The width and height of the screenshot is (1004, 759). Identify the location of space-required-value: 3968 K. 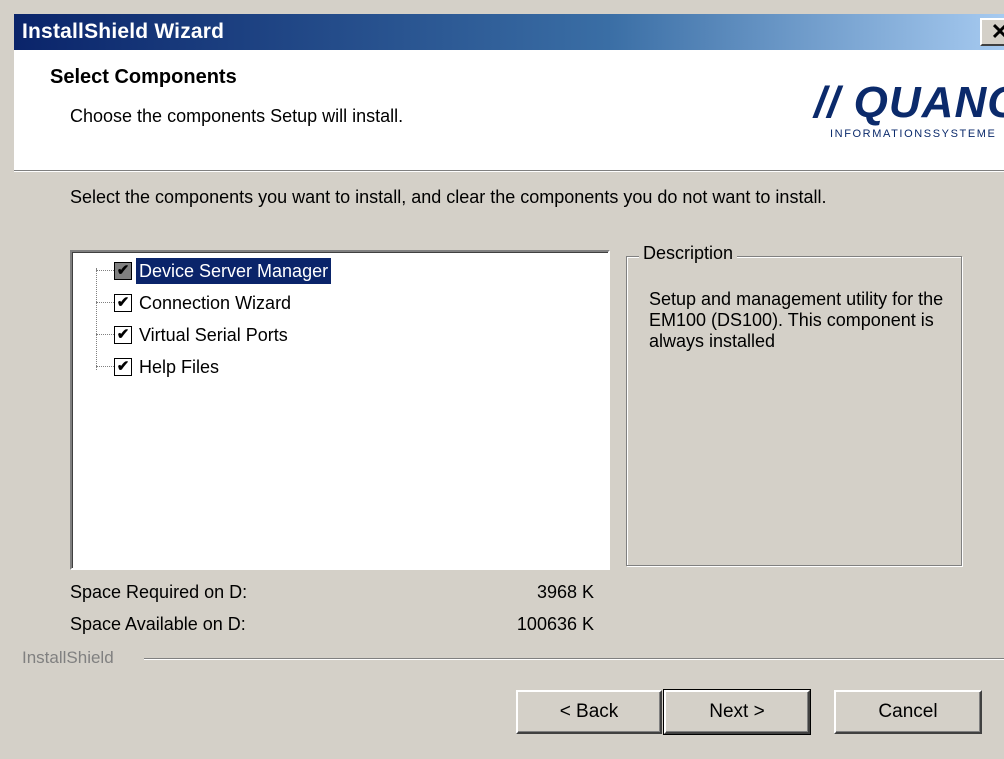
(565, 592).